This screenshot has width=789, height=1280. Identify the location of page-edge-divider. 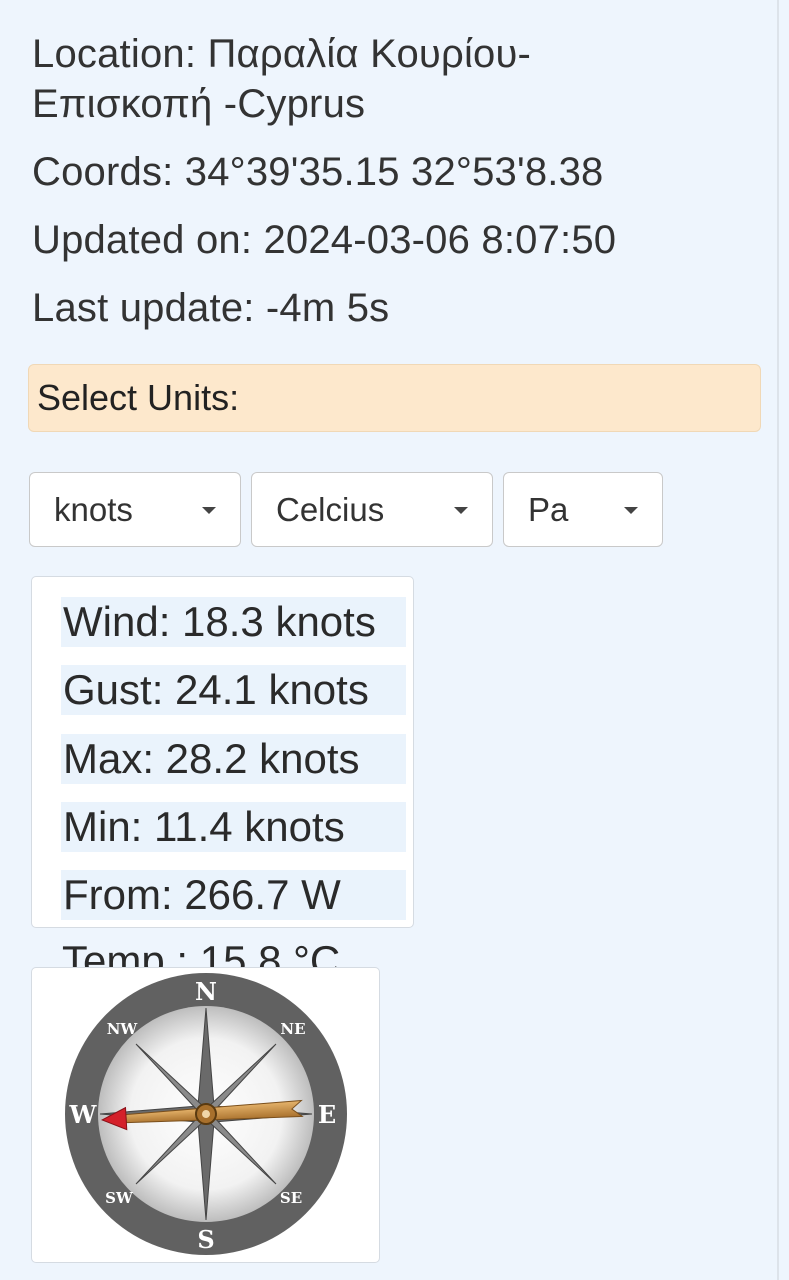
(778, 640).